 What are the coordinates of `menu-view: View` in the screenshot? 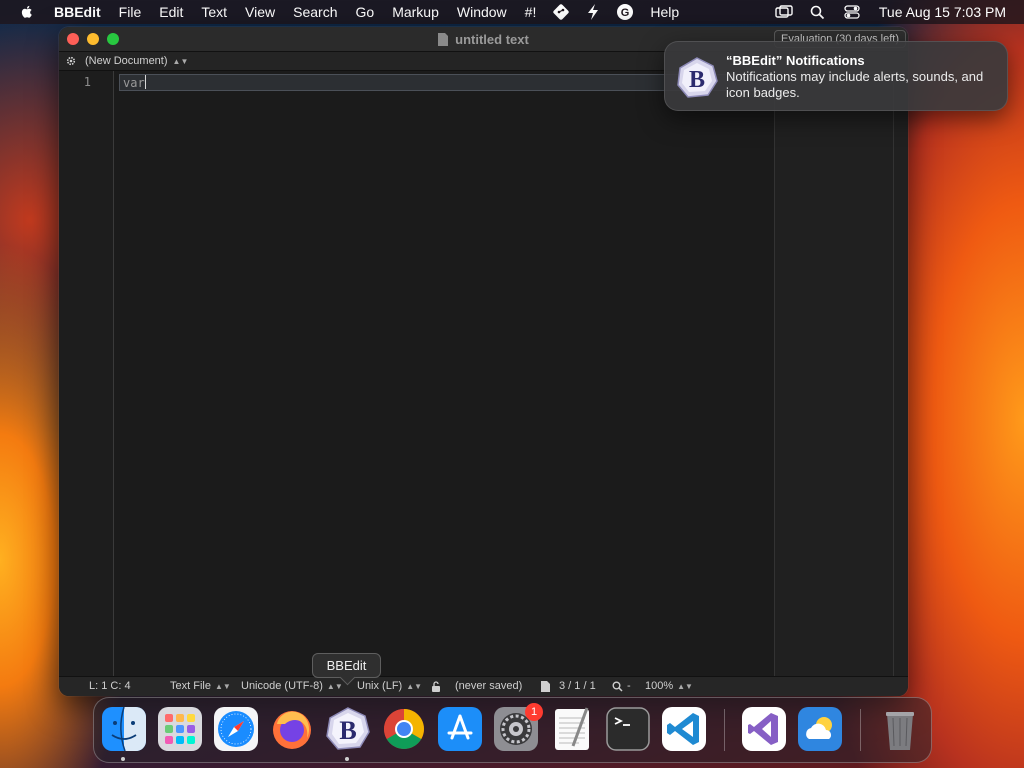 It's located at (260, 12).